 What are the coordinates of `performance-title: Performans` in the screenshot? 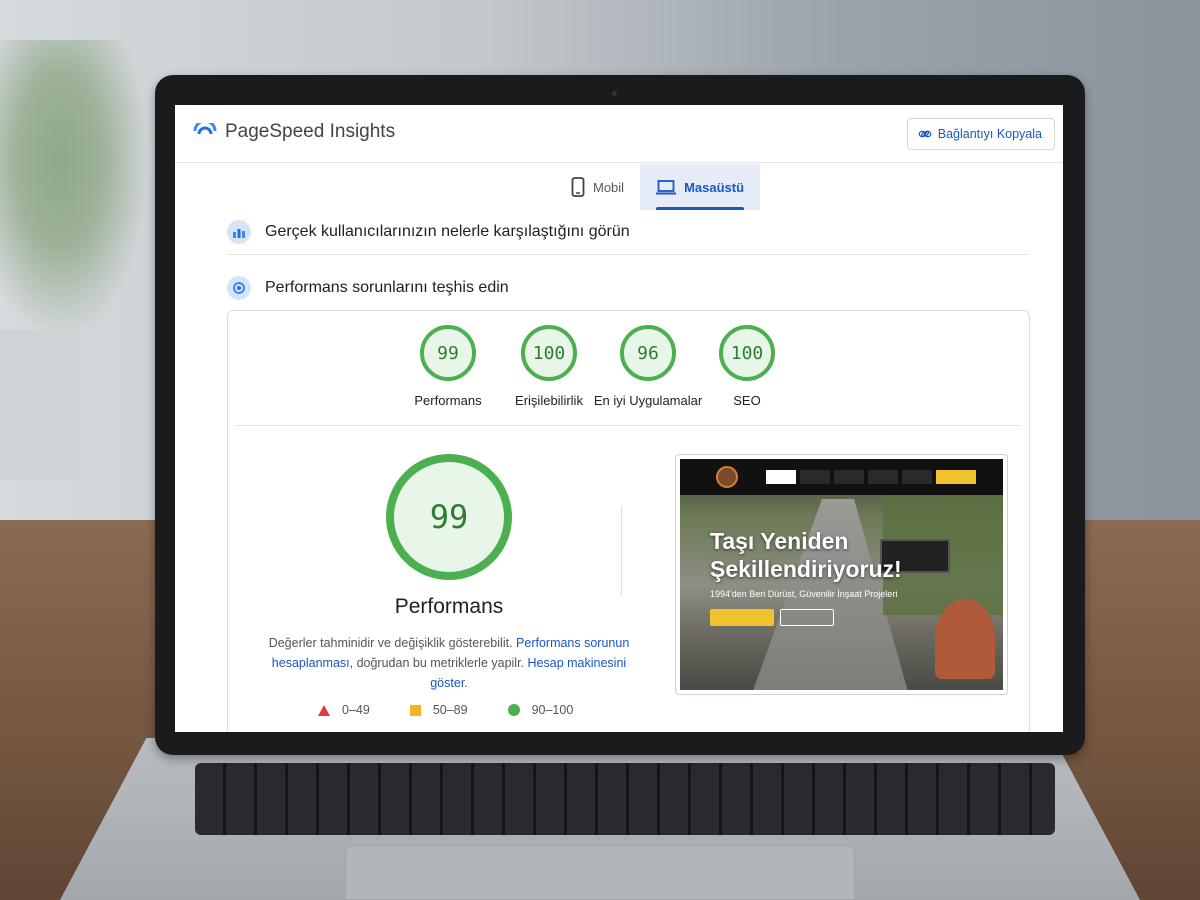 It's located at (449, 606).